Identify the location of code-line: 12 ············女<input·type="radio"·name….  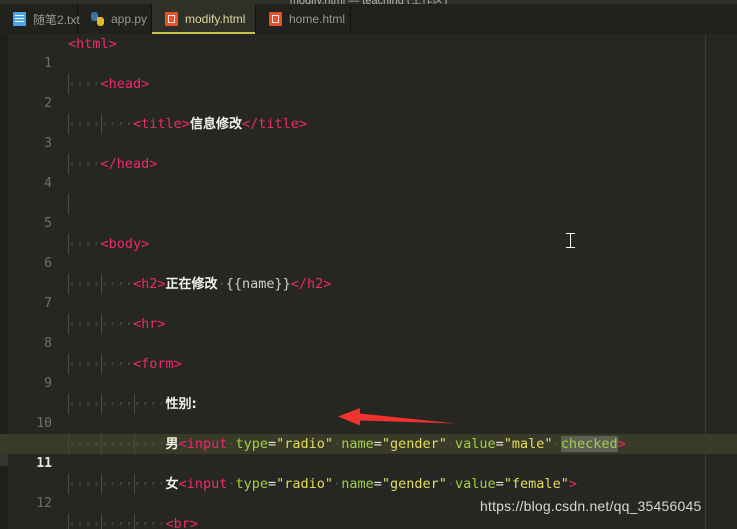
(368, 492).